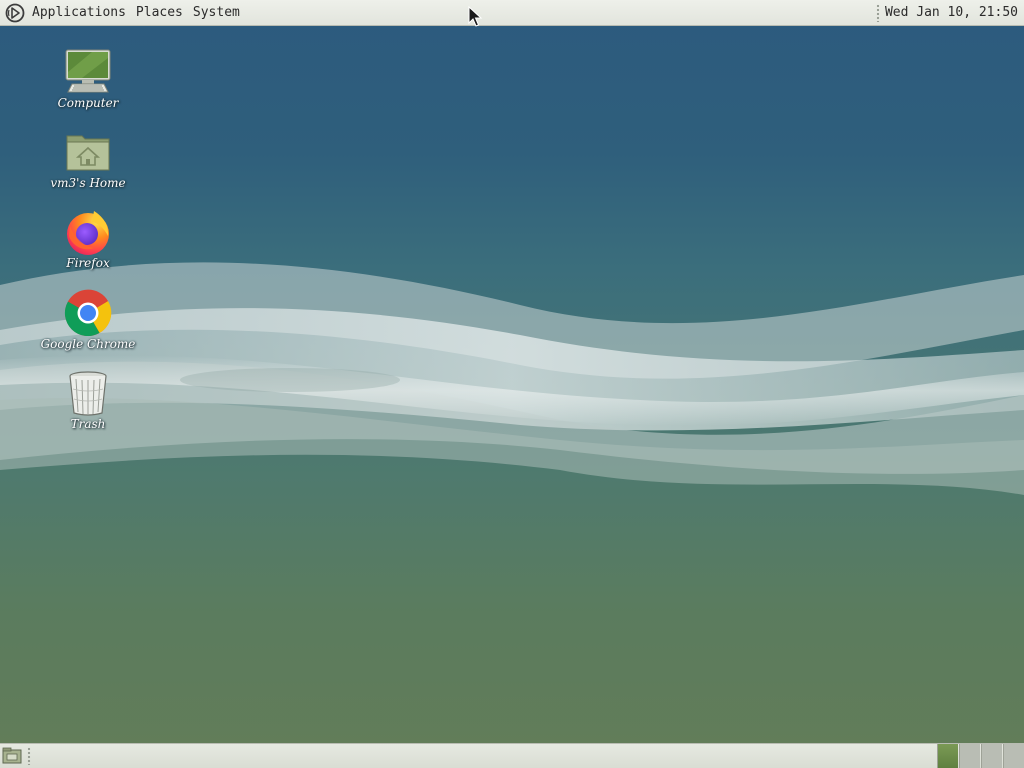 Image resolution: width=1024 pixels, height=768 pixels. I want to click on clock: Wed Jan 10, 21:50, so click(954, 13).